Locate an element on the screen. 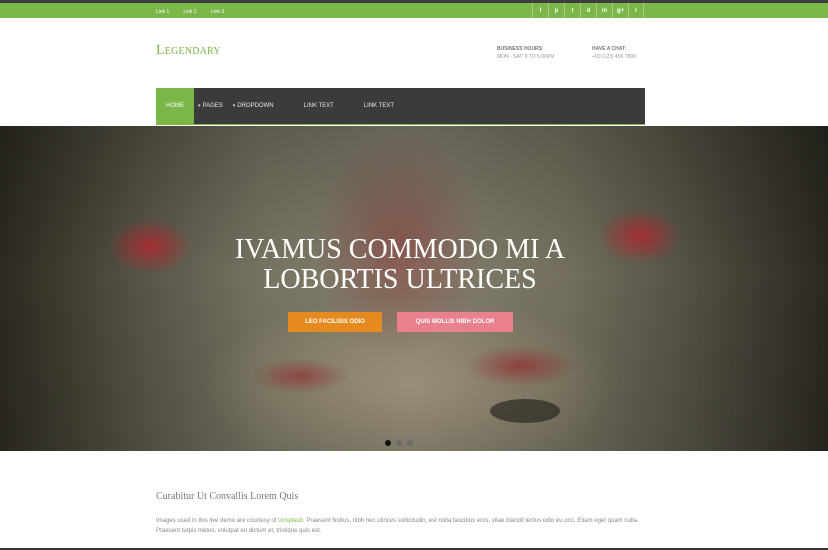 This screenshot has height=550, width=828. twitter-icon: t is located at coordinates (572, 10).